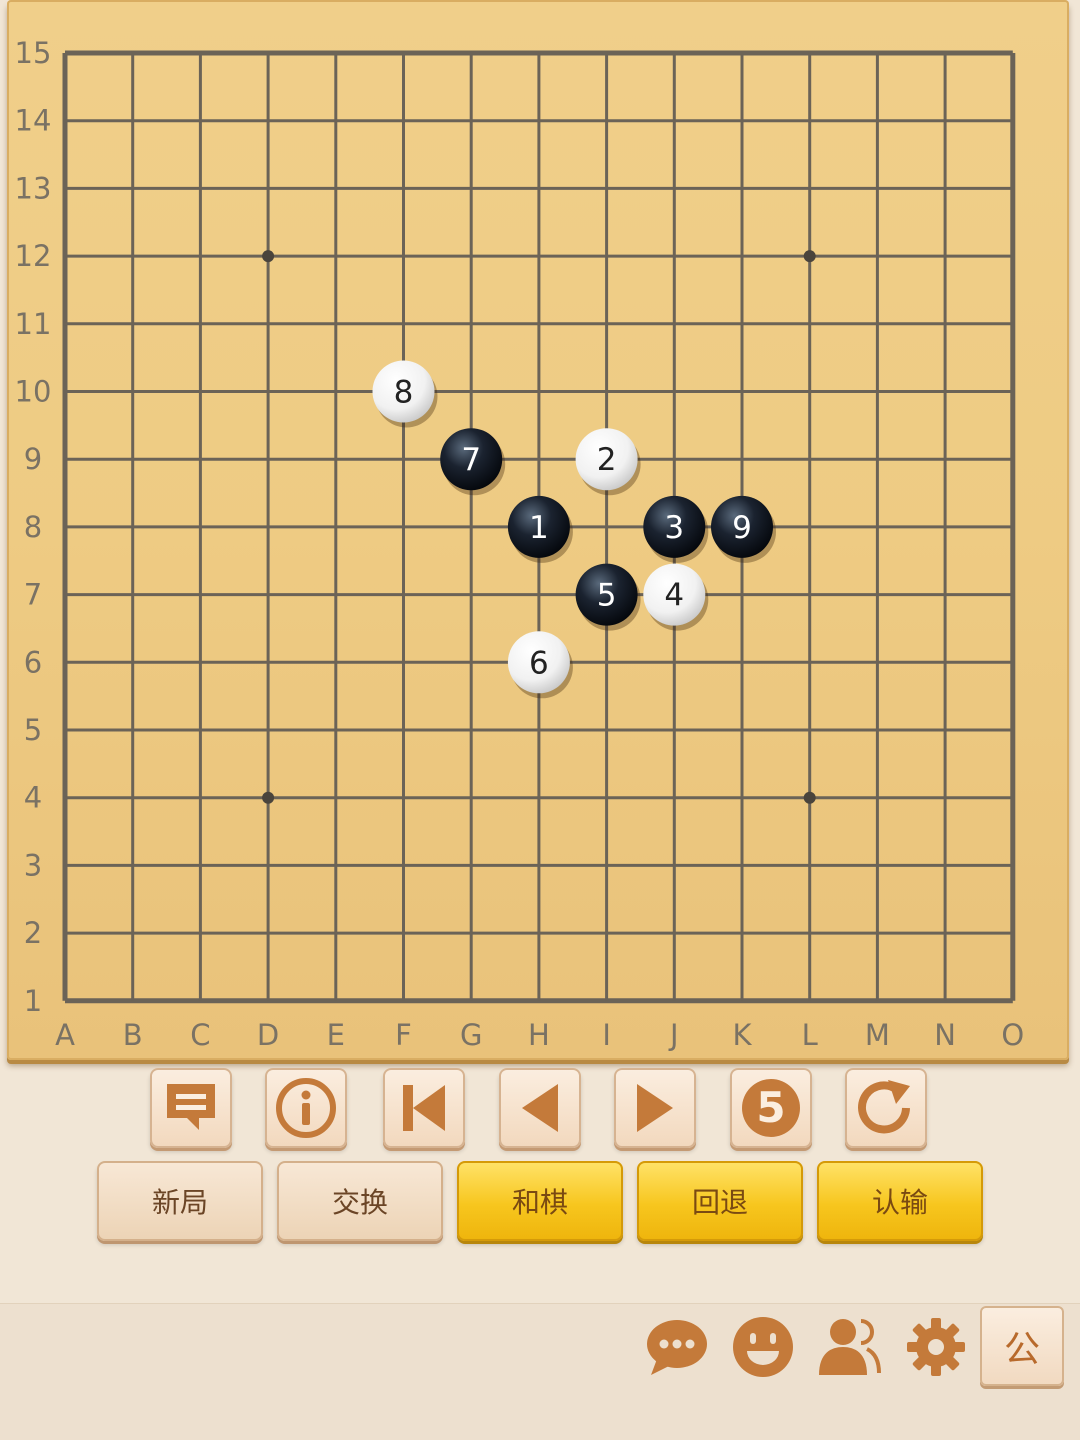 The height and width of the screenshot is (1440, 1080). I want to click on players-icon, so click(850, 1347).